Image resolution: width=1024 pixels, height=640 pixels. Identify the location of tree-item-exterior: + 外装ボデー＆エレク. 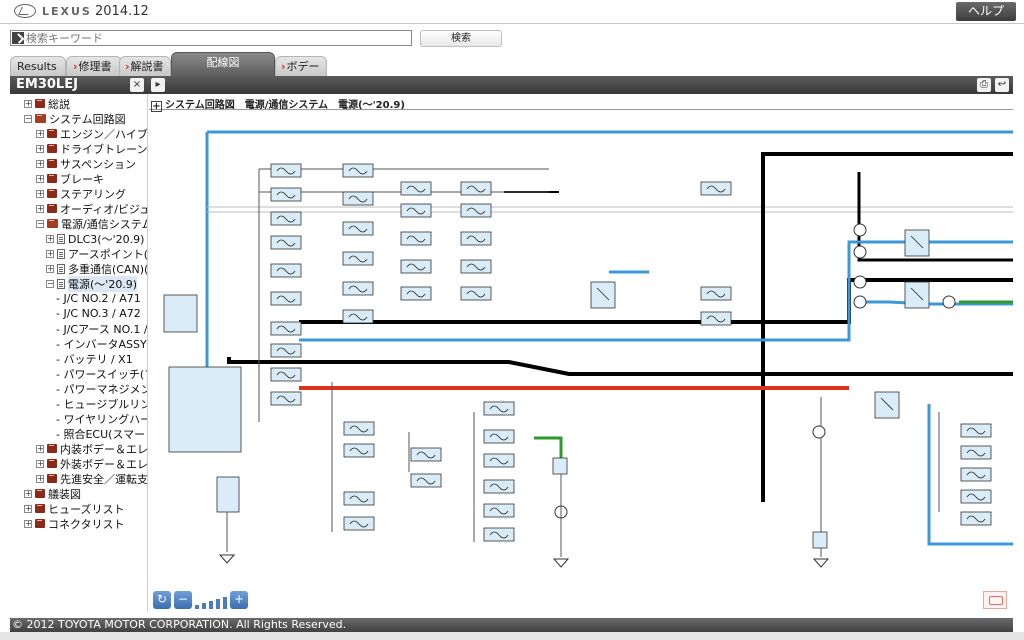
(91, 463).